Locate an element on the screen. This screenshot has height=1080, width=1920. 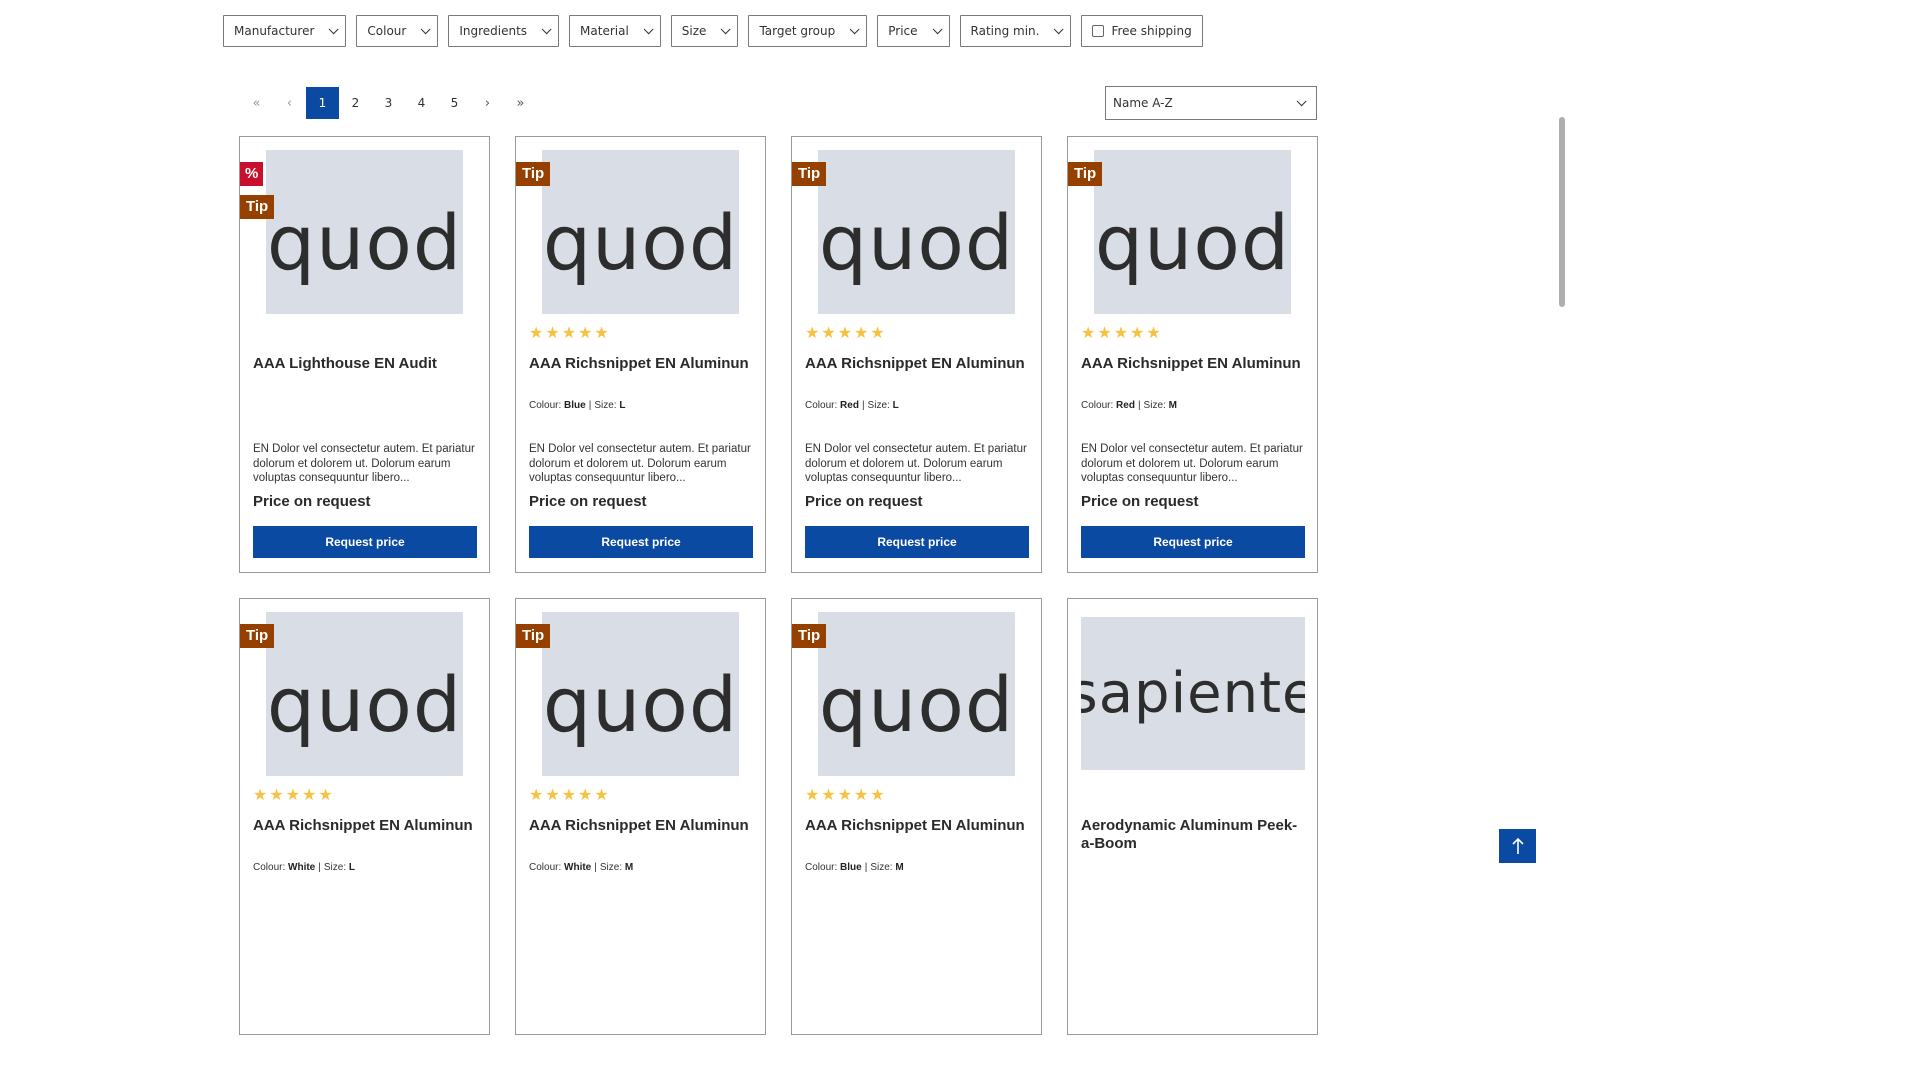
colour-value: White is located at coordinates (302, 867).